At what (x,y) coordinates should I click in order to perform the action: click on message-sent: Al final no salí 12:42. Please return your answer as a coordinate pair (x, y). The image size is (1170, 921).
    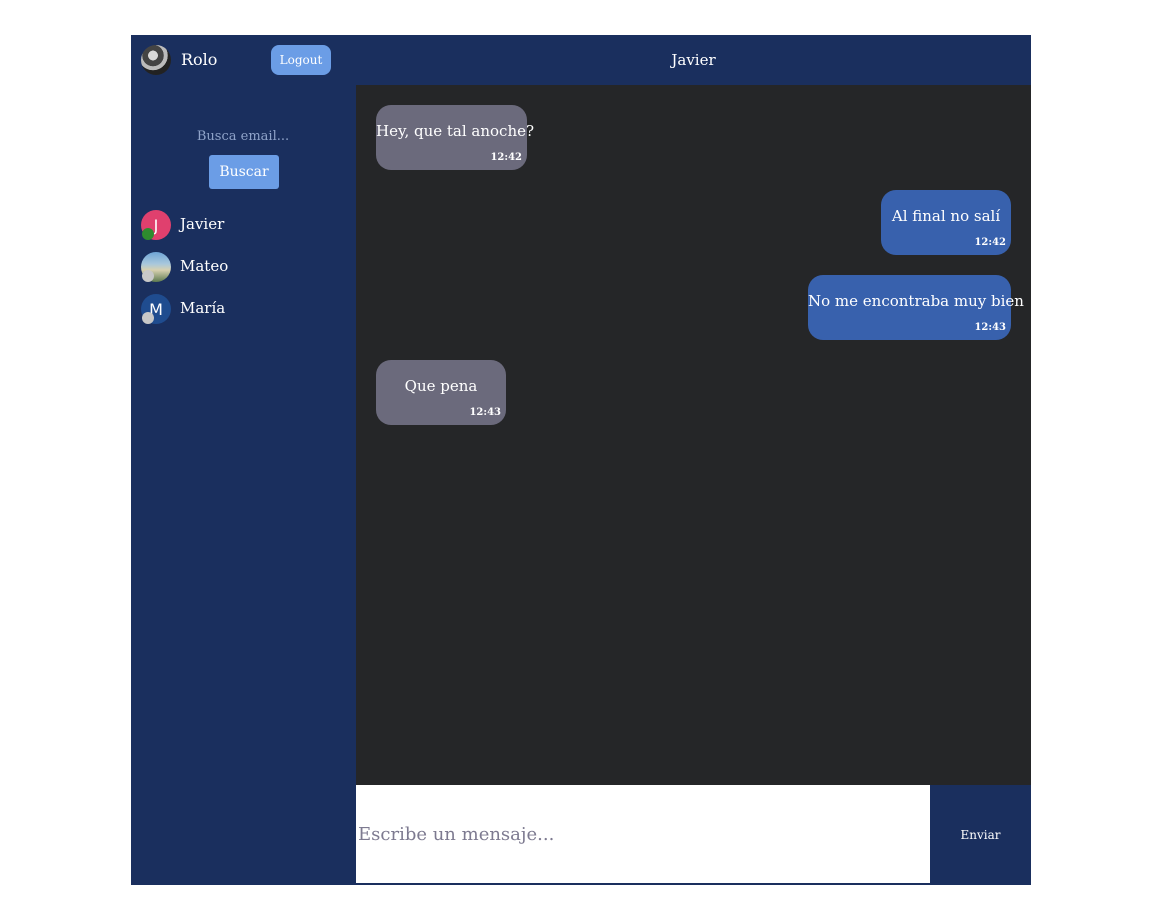
    Looking at the image, I should click on (946, 222).